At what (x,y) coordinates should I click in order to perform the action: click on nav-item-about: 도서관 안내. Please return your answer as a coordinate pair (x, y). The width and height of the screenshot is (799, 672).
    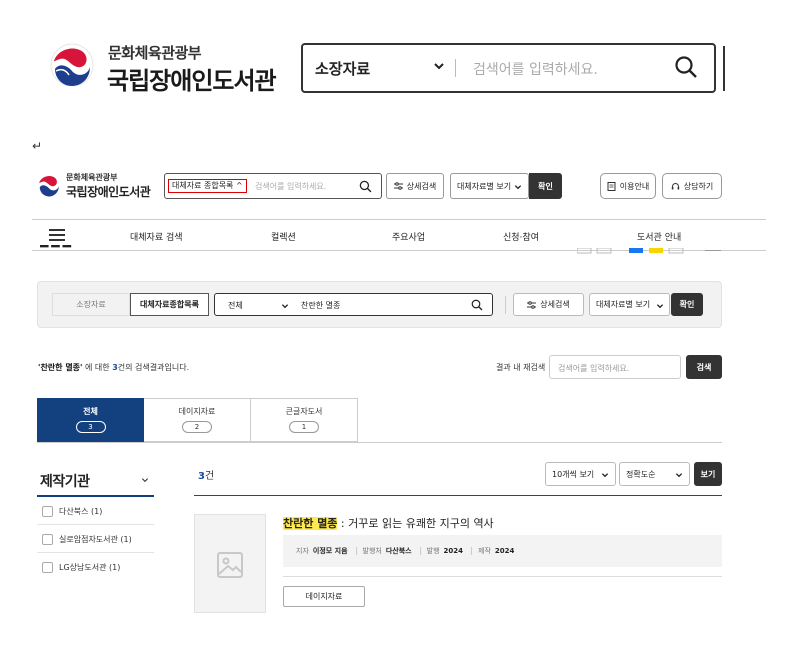
    Looking at the image, I should click on (659, 236).